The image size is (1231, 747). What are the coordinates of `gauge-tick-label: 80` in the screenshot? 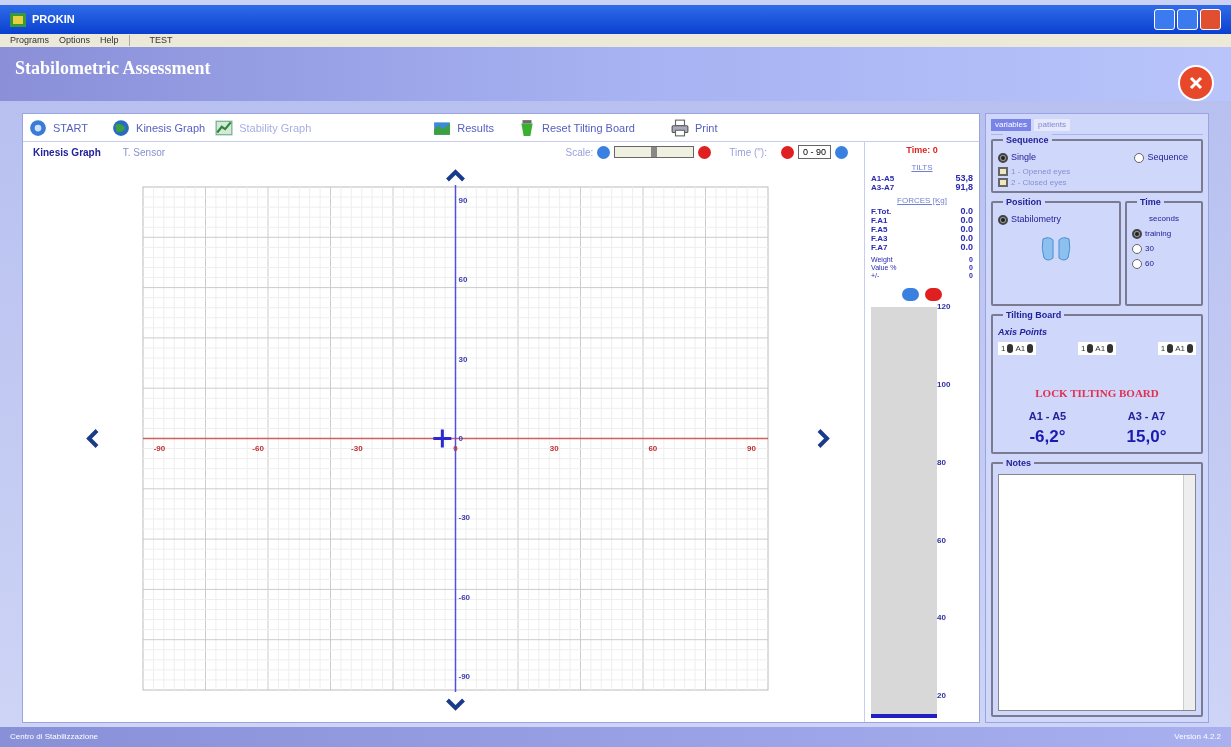 It's located at (942, 462).